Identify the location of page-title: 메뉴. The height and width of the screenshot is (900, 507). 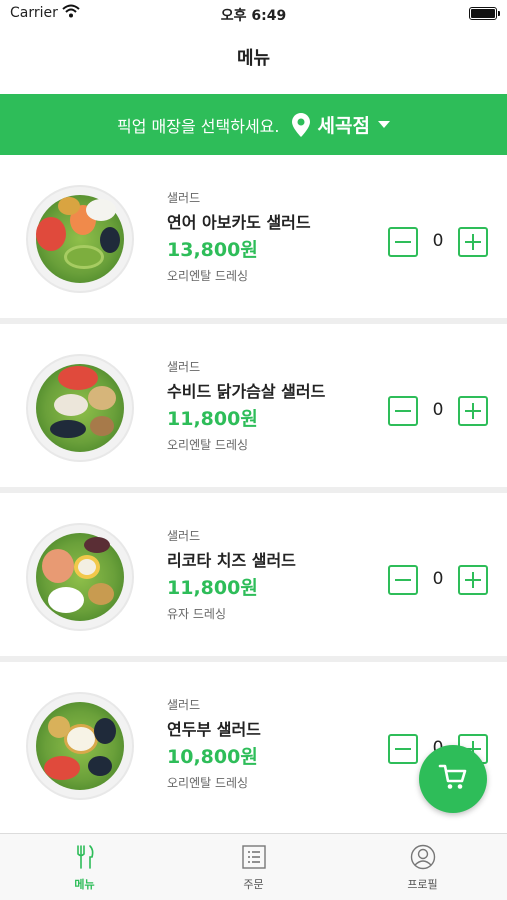
(253, 58).